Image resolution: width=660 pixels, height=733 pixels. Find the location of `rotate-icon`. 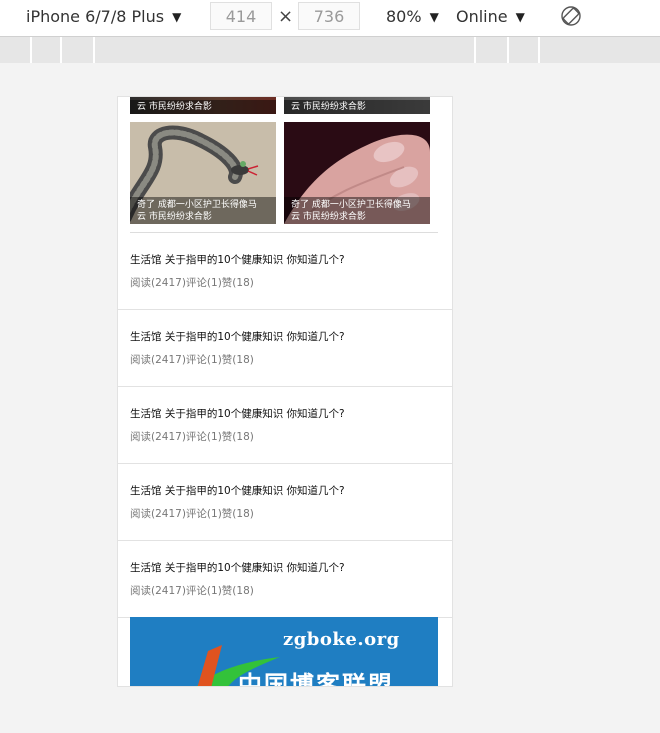

rotate-icon is located at coordinates (571, 16).